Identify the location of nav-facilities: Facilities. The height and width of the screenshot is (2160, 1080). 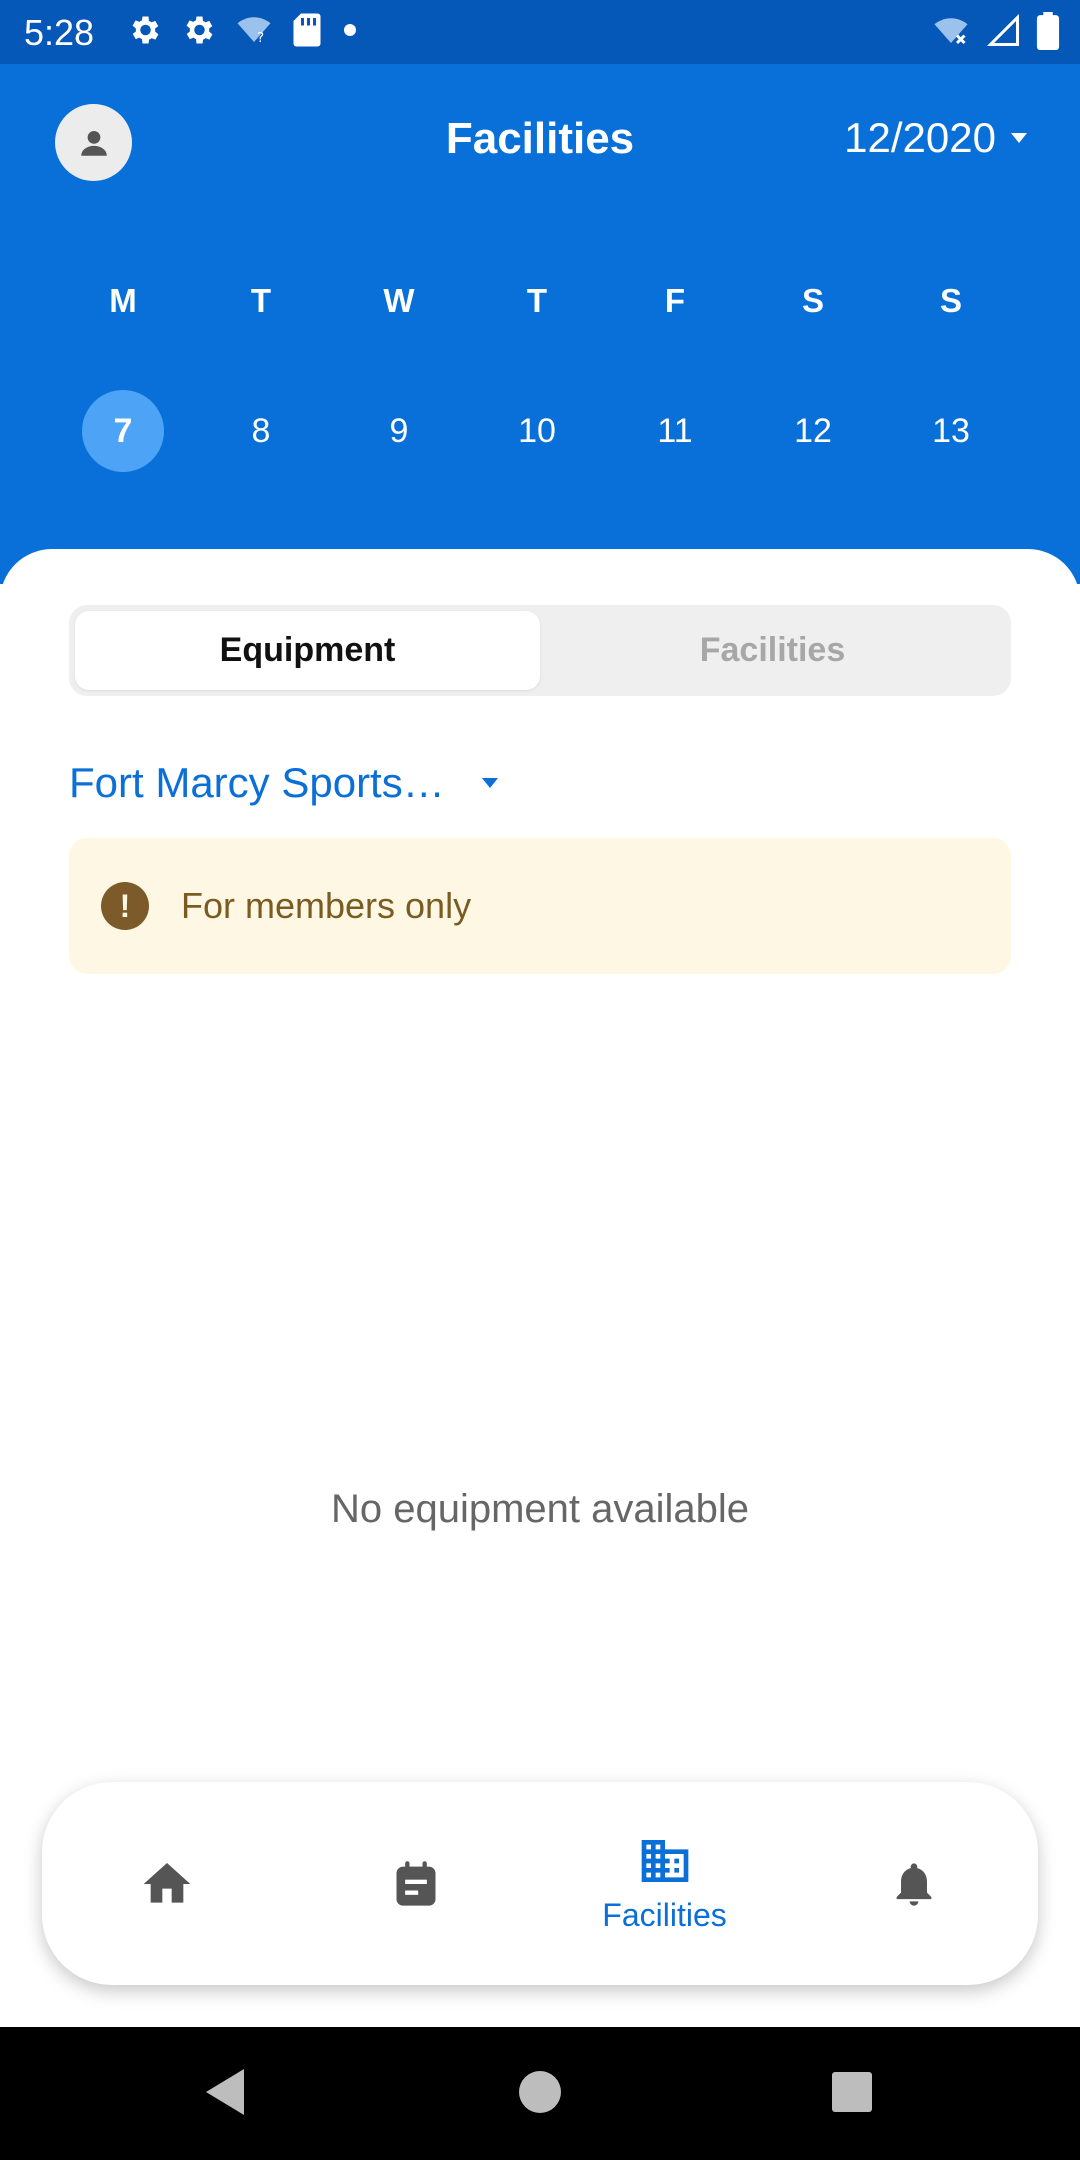
(664, 1883).